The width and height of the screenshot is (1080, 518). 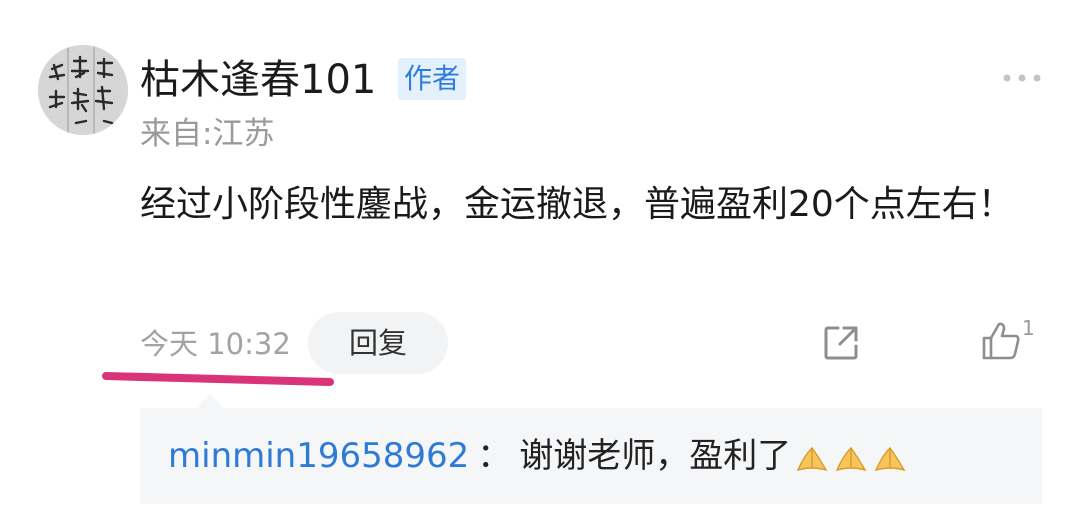 What do you see at coordinates (210, 401) in the screenshot?
I see `reply-box-pointer` at bounding box center [210, 401].